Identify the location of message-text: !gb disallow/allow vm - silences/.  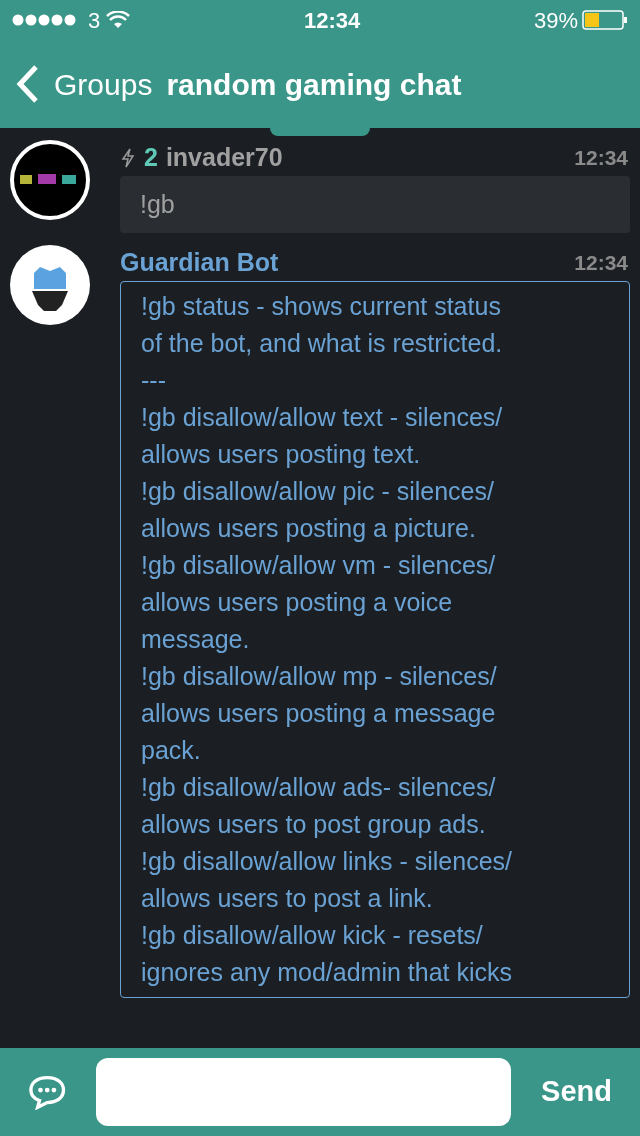
(319, 565).